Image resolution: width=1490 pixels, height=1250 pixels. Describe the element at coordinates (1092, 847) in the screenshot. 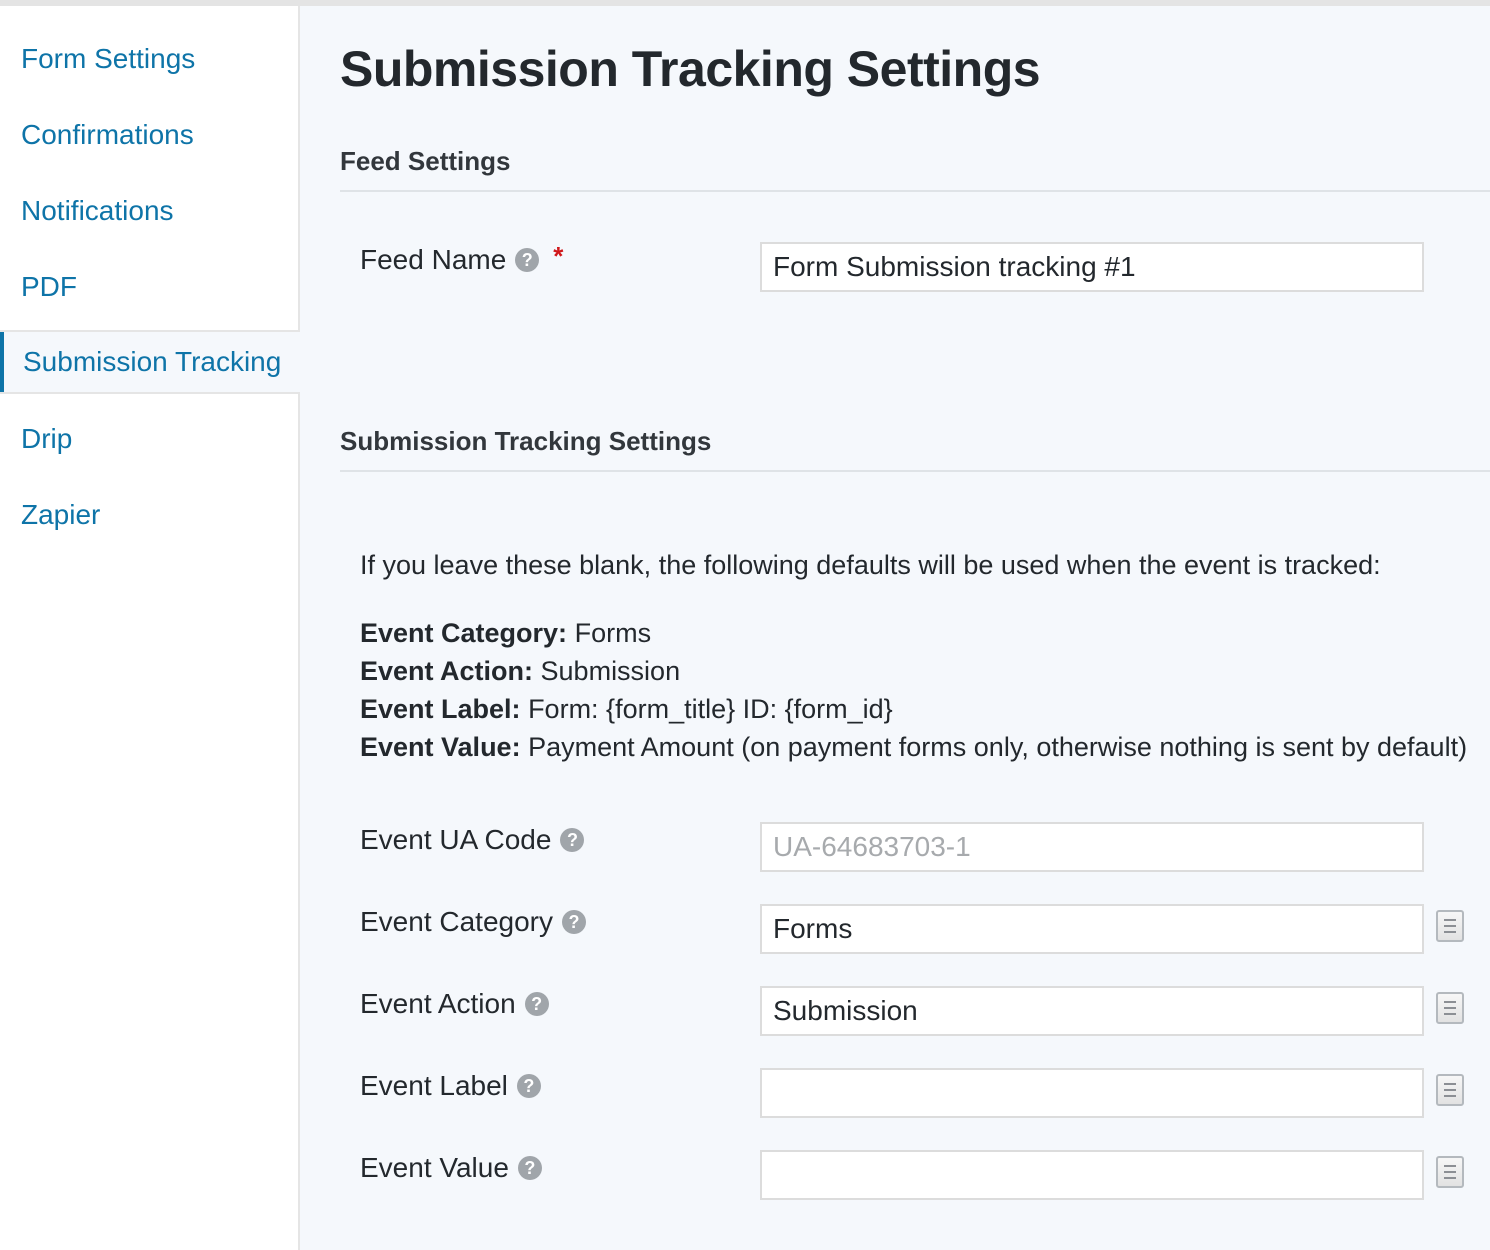

I see `event-ua-code-input` at that location.